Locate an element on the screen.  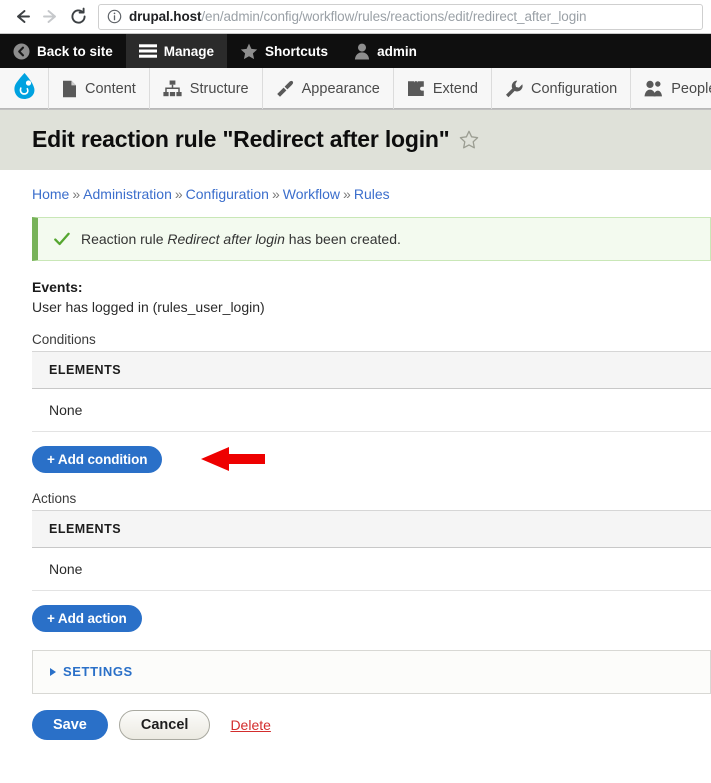
toolbar-label-back-to-site: Back to site is located at coordinates (75, 51).